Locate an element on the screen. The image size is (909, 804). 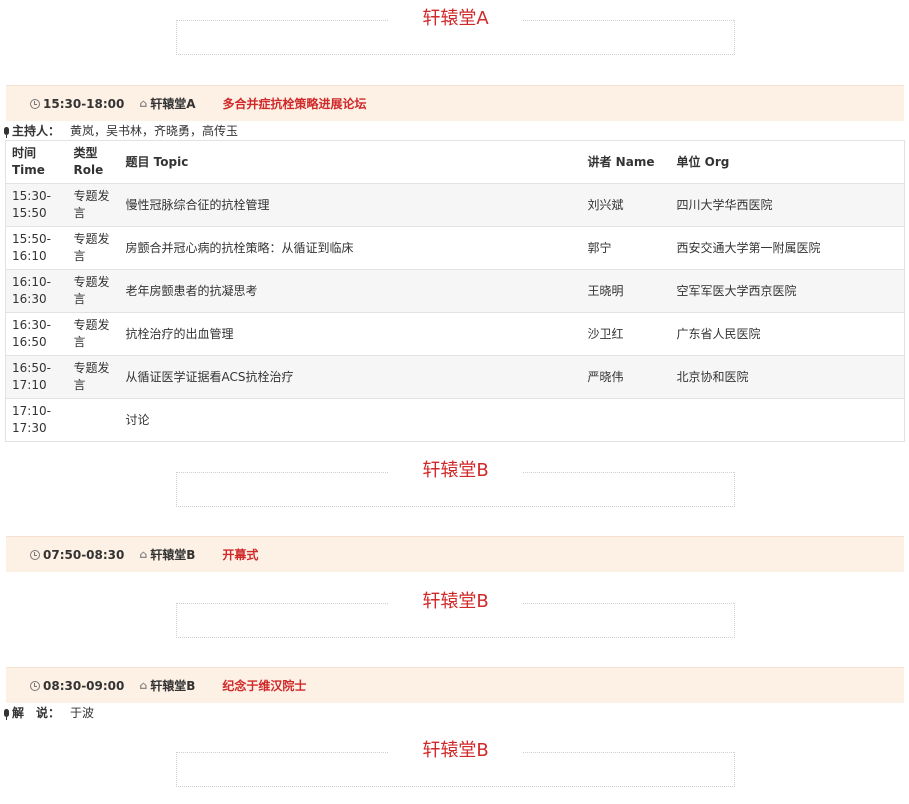
host-line: 主持人： 黄岚，吴书林，齐晓勇，高传玉 is located at coordinates (121, 130).